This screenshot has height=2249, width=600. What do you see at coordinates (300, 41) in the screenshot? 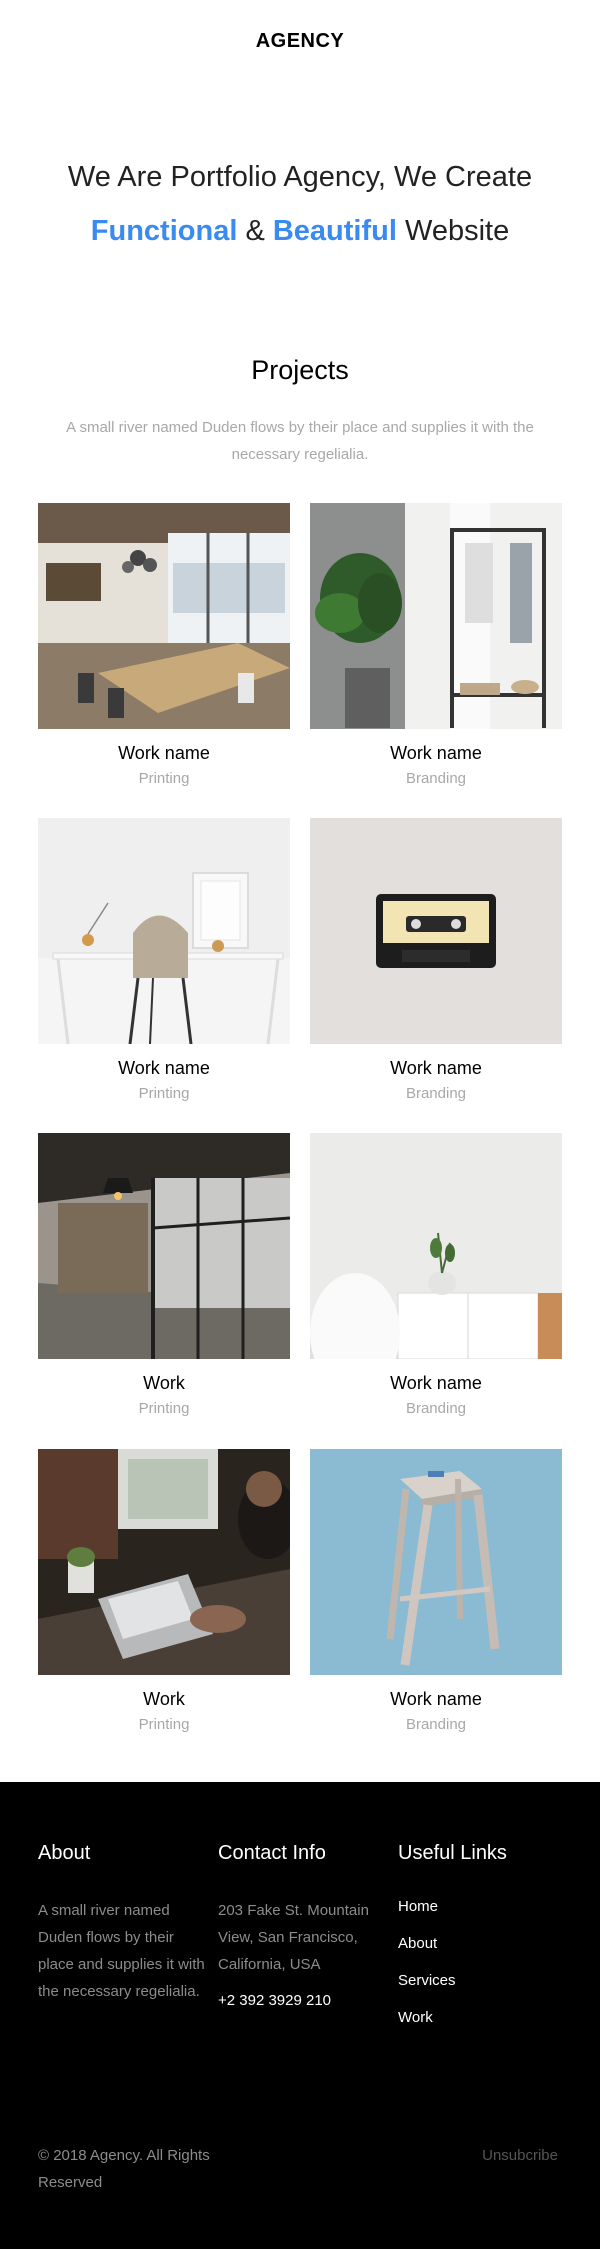
I see `brand-logo: AGENCY` at bounding box center [300, 41].